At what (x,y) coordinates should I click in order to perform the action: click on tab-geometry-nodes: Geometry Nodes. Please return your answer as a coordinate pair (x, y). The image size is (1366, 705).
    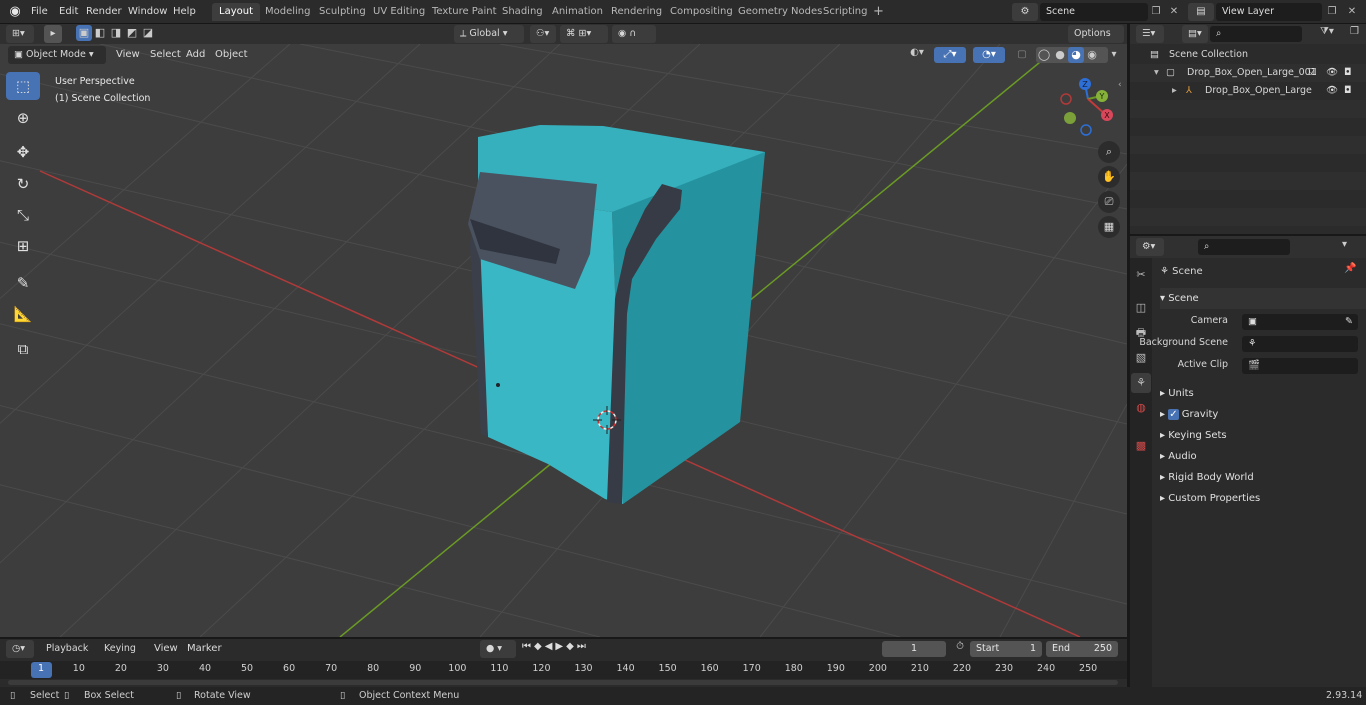
    Looking at the image, I should click on (780, 12).